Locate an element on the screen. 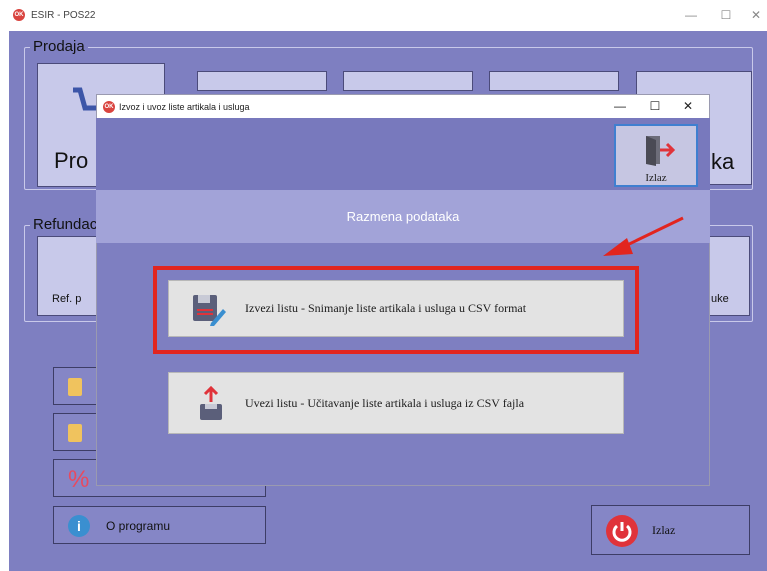 The image size is (767, 571). main-maximize-button: ☐ is located at coordinates (726, 15).